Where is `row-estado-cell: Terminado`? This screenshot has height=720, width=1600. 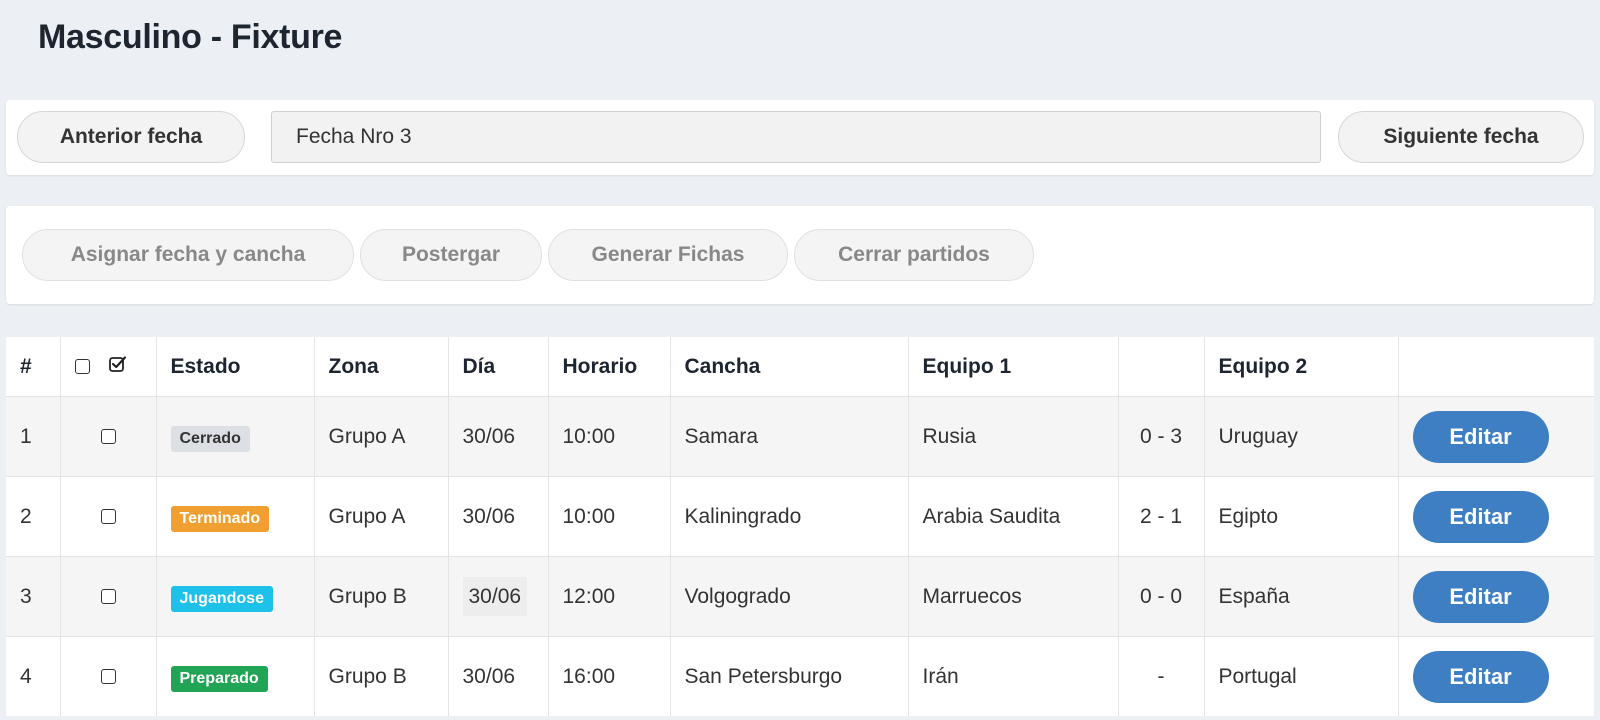
row-estado-cell: Terminado is located at coordinates (234, 516).